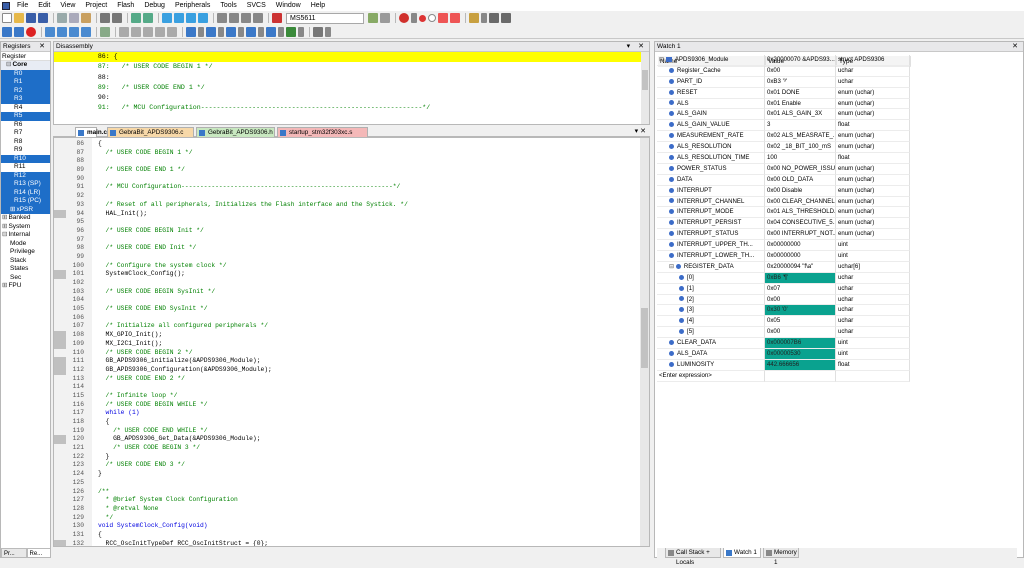  What do you see at coordinates (800, 278) in the screenshot?
I see `watch-value-cell: 0xB6 '¶'` at bounding box center [800, 278].